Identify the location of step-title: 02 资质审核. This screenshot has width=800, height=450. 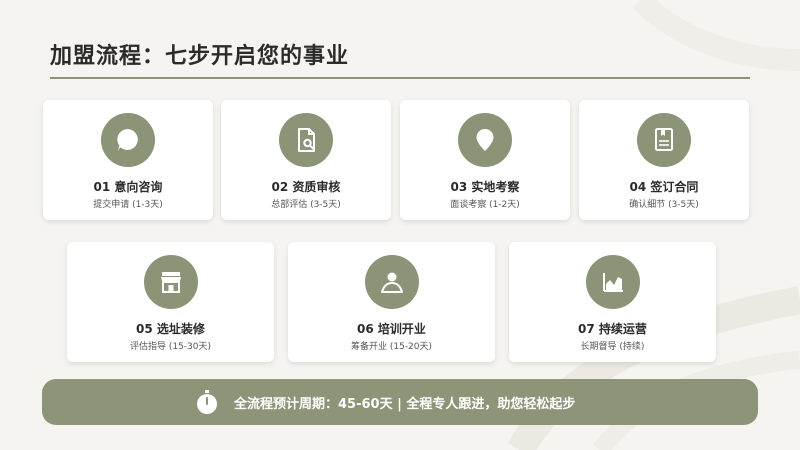
(306, 187).